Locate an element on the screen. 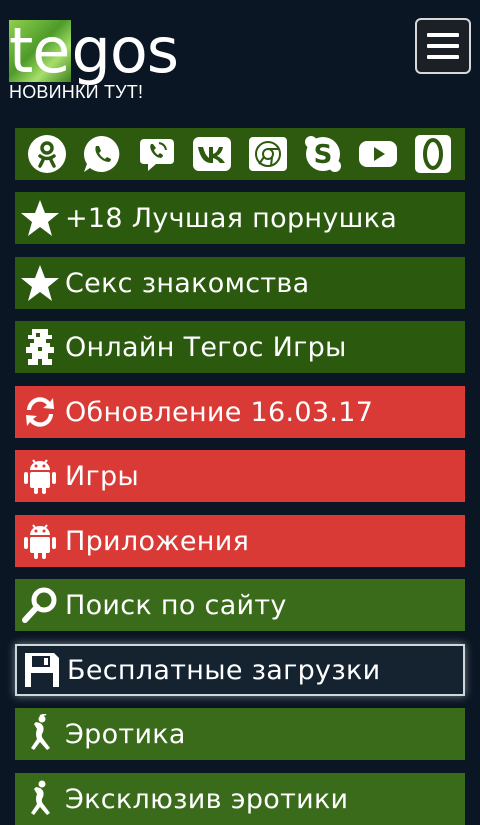  hamburger-menu-button is located at coordinates (443, 46).